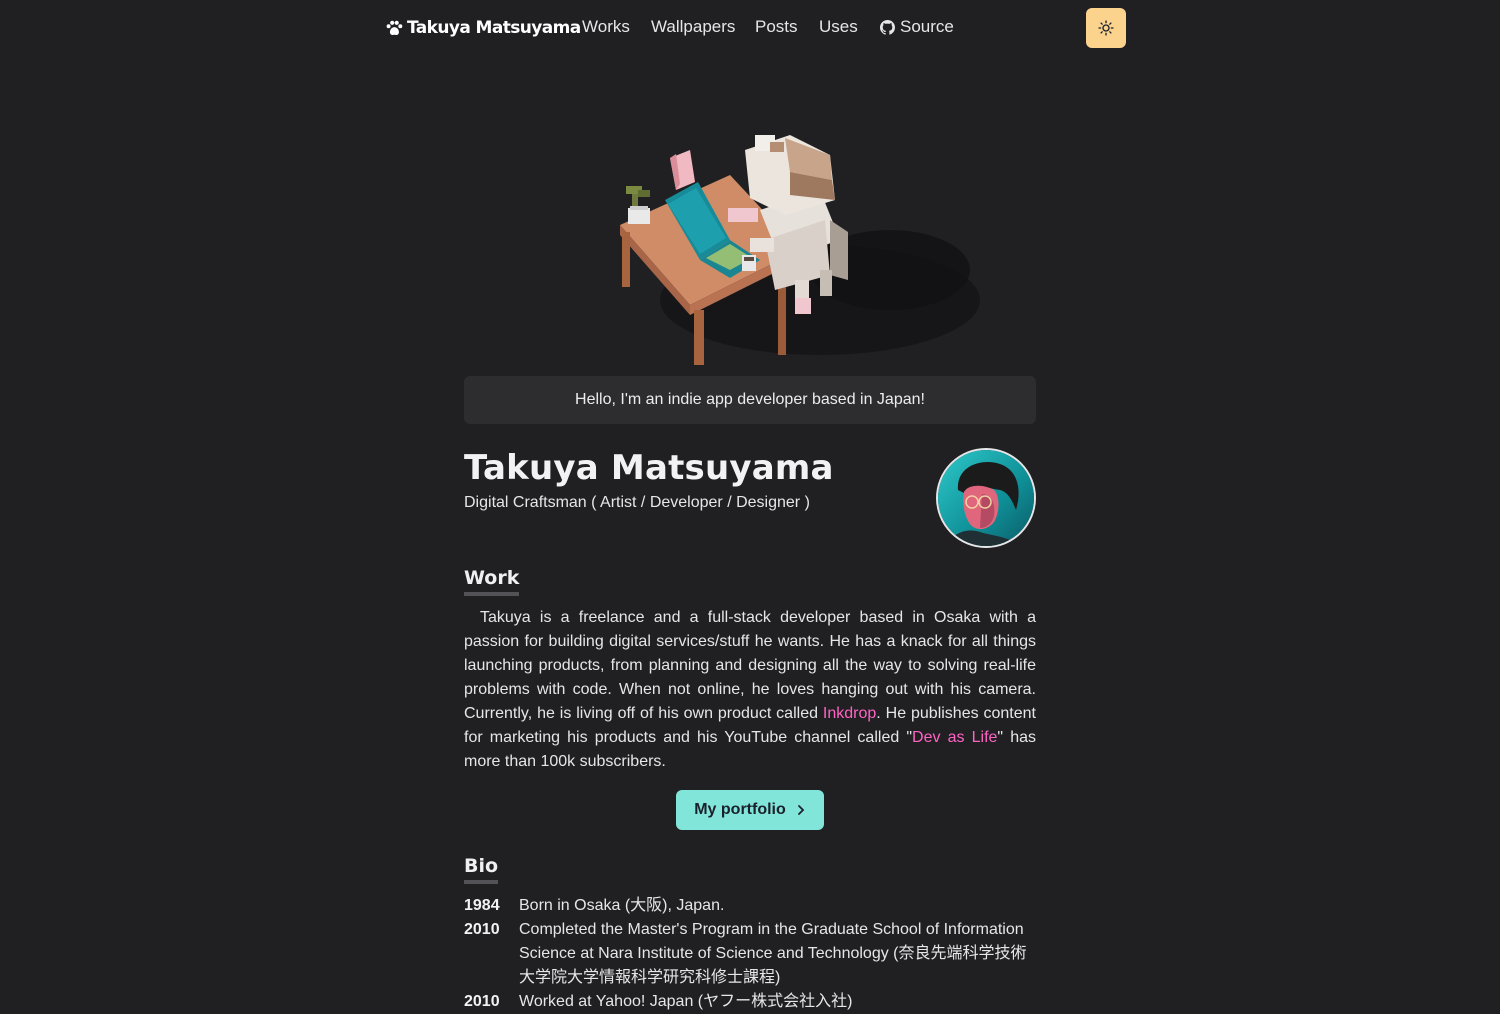 The height and width of the screenshot is (1014, 1500). I want to click on sun-icon, so click(1106, 28).